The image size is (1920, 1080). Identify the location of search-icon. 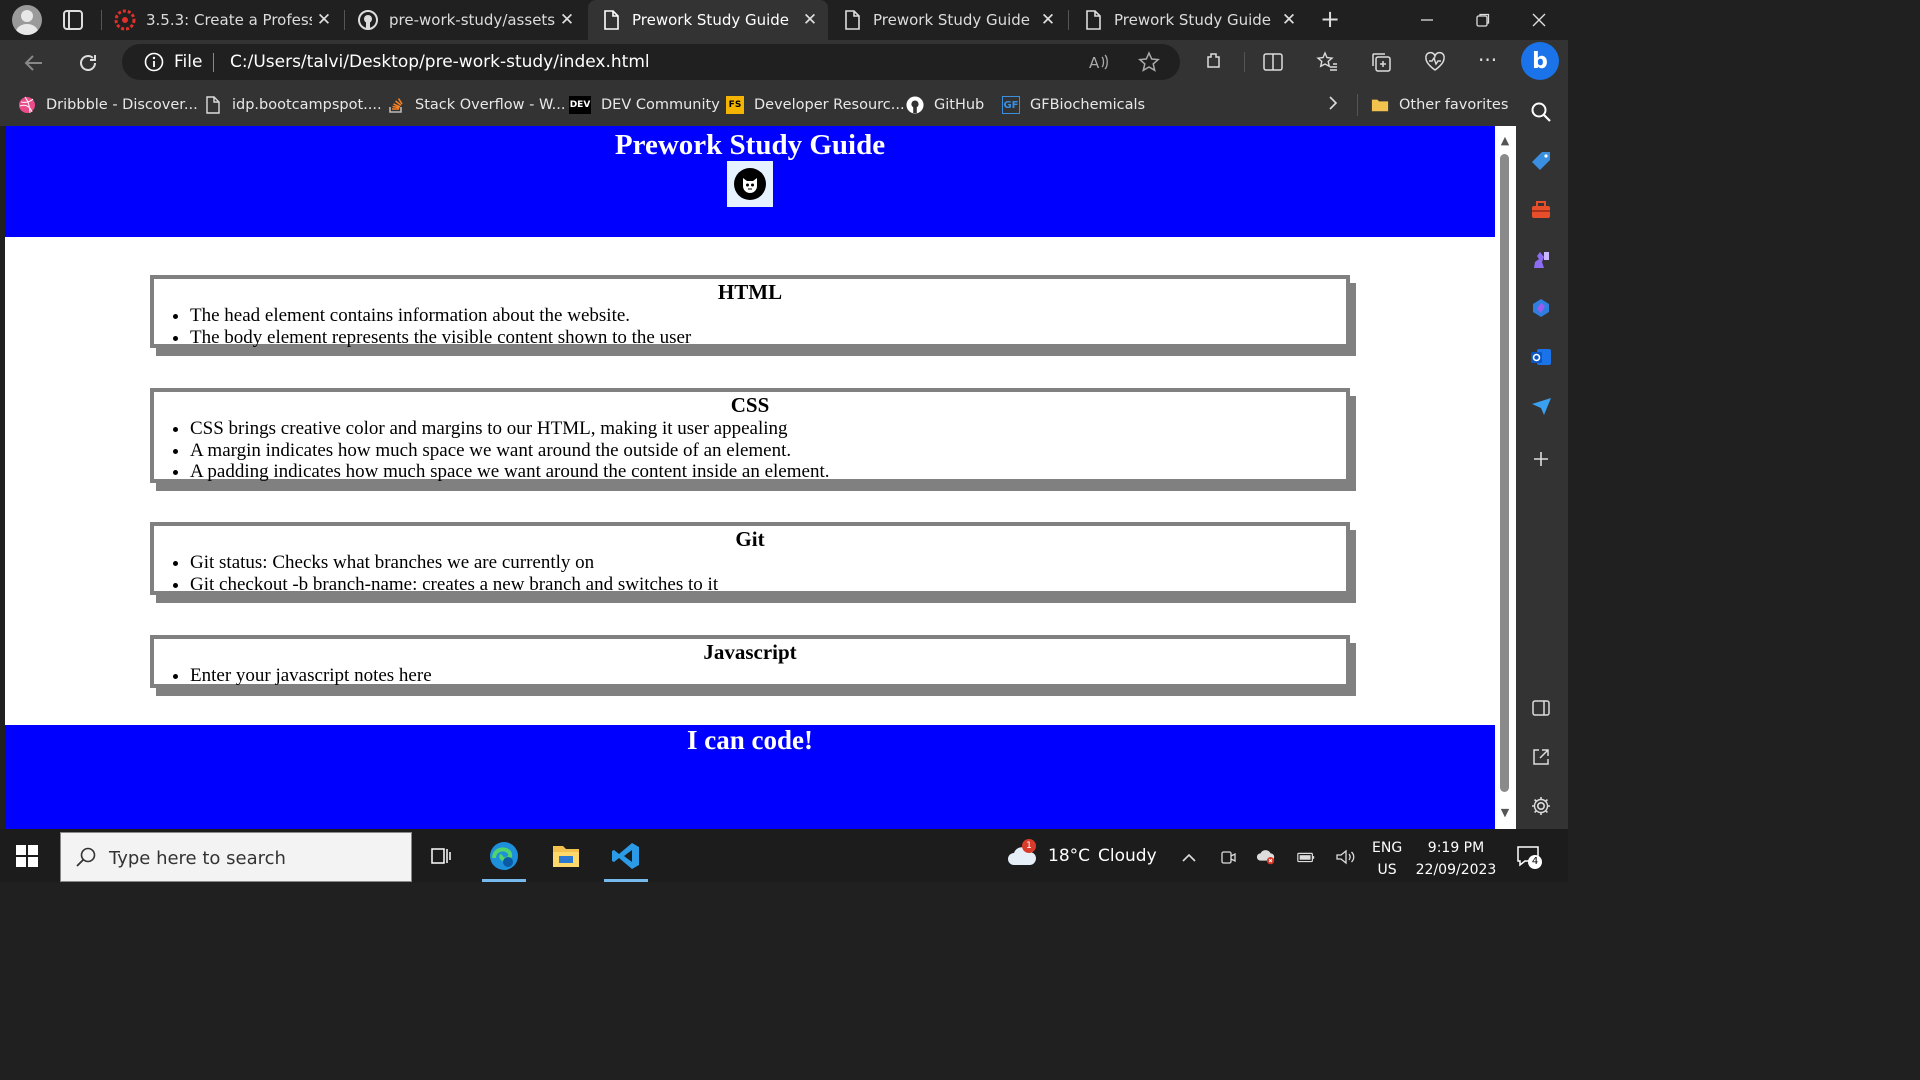
(1541, 112).